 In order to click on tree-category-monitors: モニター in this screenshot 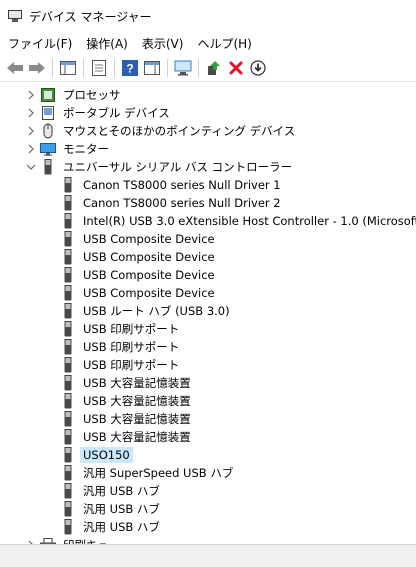, I will do `click(69, 149)`.